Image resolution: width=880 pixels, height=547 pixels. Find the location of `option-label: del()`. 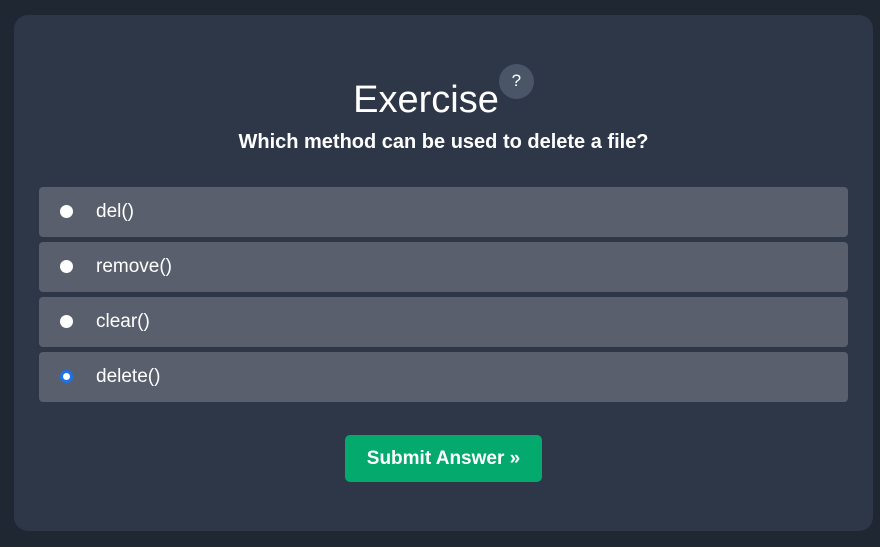

option-label: del() is located at coordinates (115, 211).